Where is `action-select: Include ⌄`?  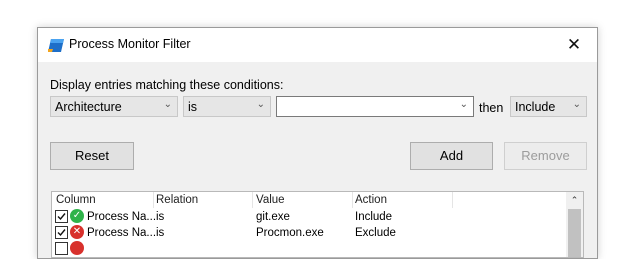
action-select: Include ⌄ is located at coordinates (548, 106).